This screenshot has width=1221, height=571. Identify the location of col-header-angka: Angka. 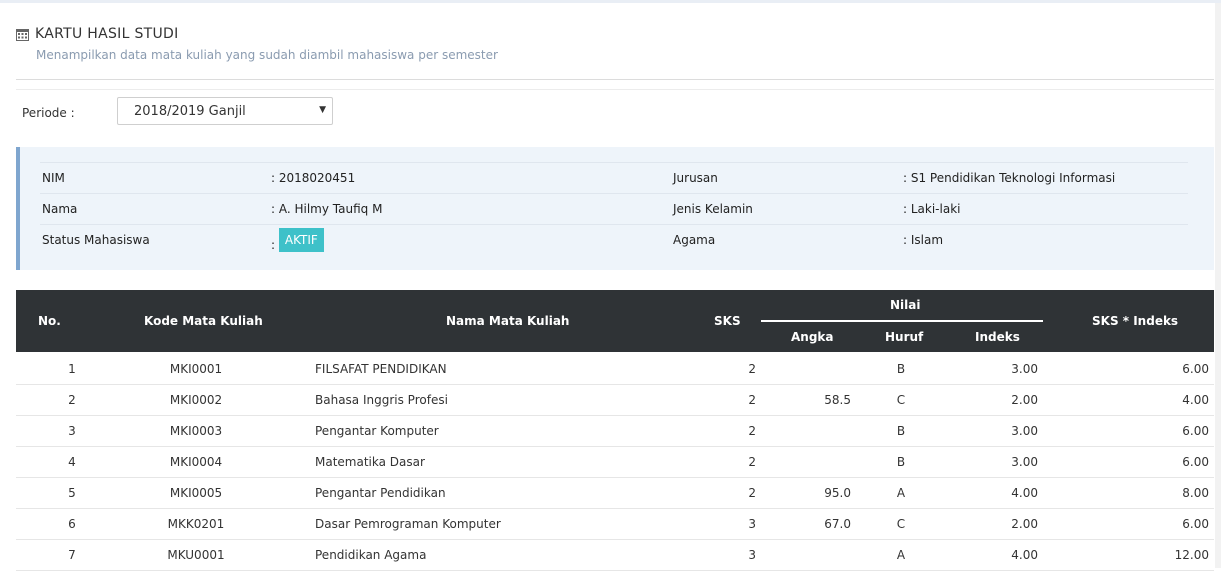
(812, 337).